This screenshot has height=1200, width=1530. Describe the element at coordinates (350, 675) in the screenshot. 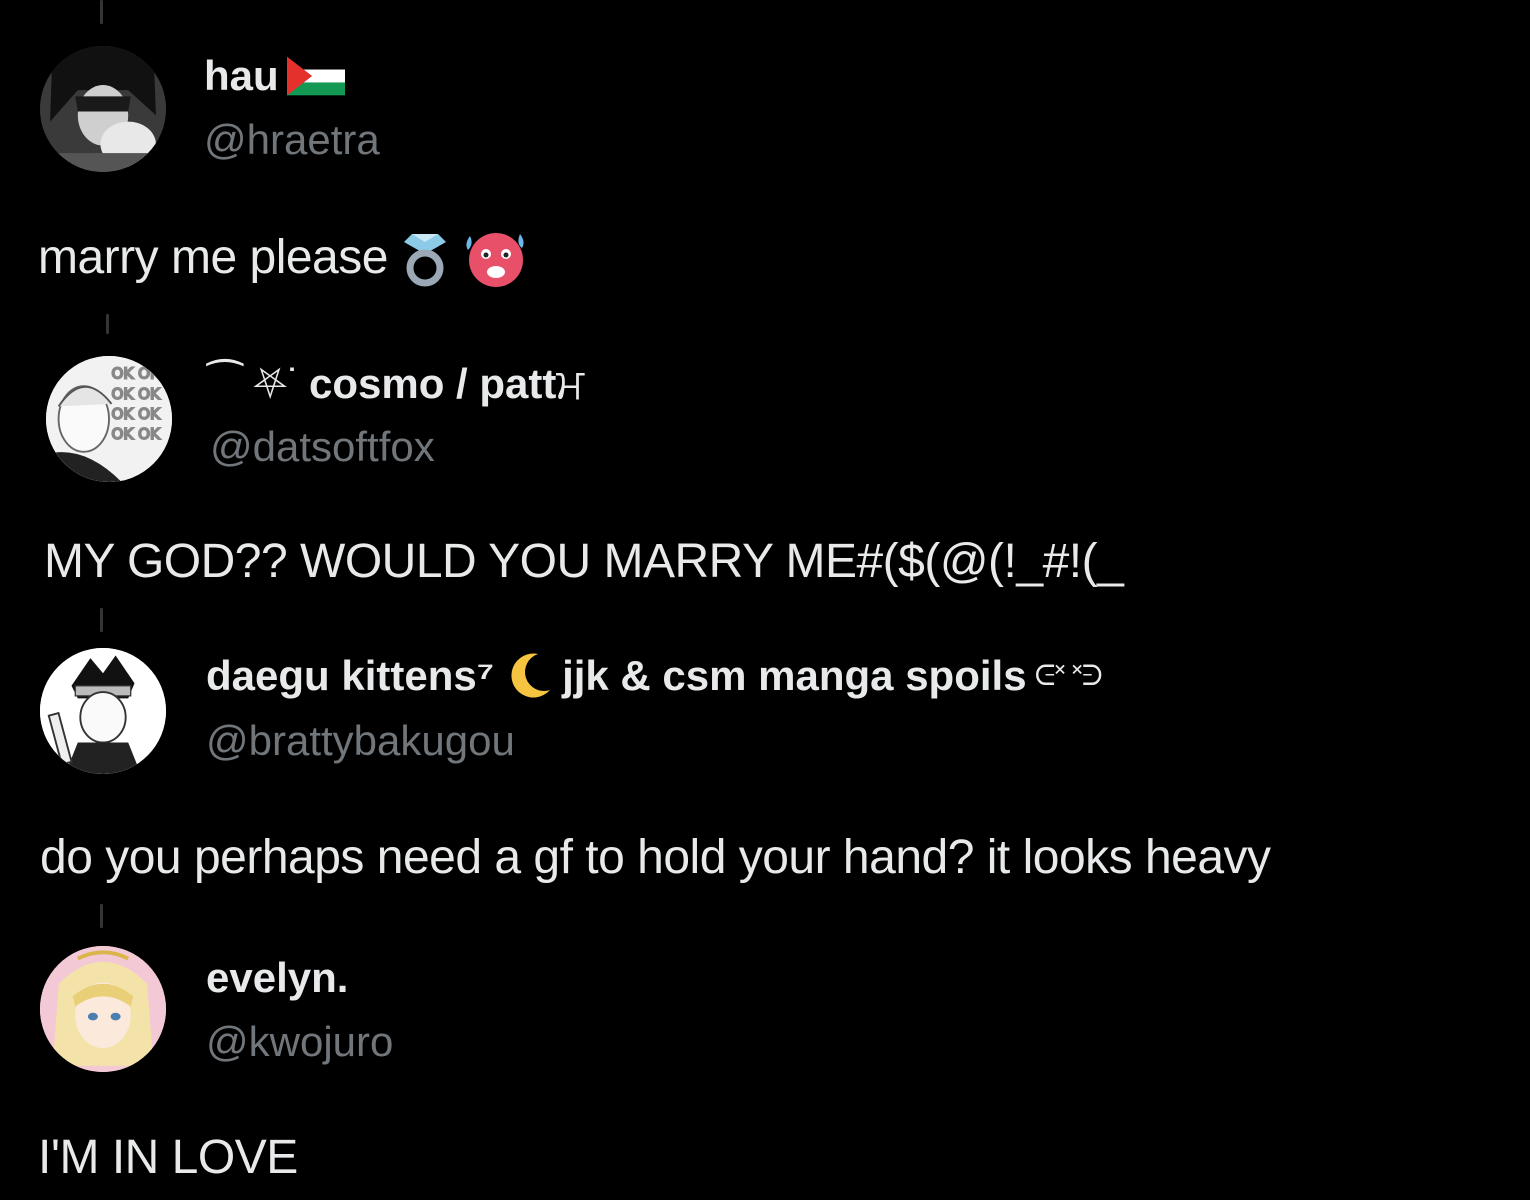

I see `display-name-text: daegu kittens⁷` at that location.